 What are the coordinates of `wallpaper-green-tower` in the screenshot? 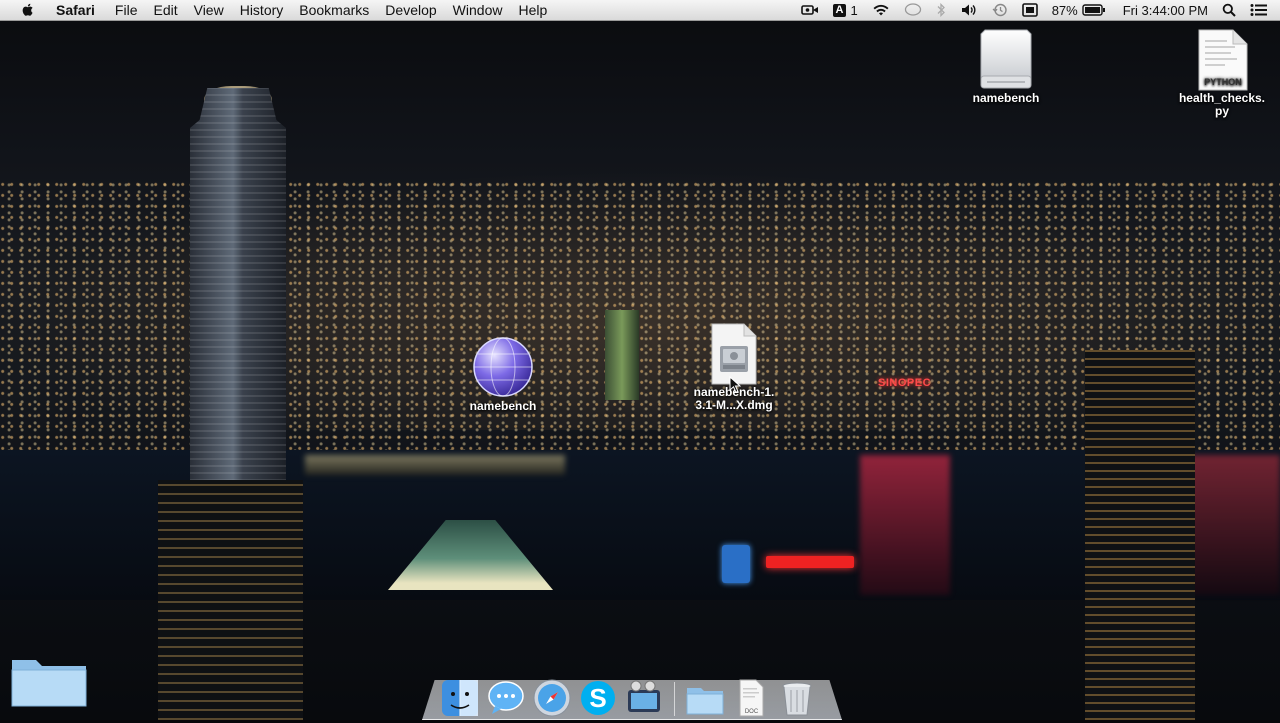 It's located at (622, 355).